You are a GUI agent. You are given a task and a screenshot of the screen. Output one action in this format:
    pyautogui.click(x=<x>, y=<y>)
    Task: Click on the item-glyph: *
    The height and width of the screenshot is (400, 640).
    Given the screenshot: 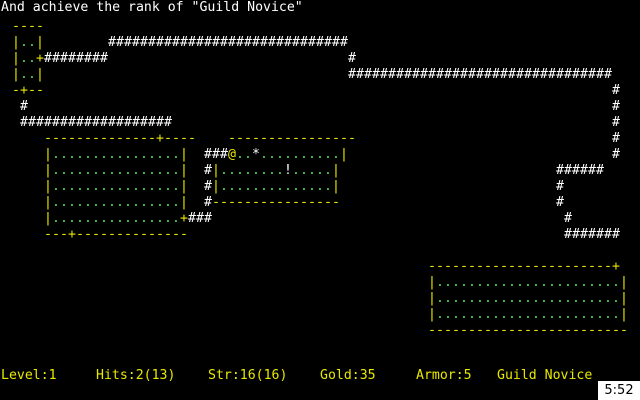 What is the action you would take?
    pyautogui.click(x=256, y=154)
    